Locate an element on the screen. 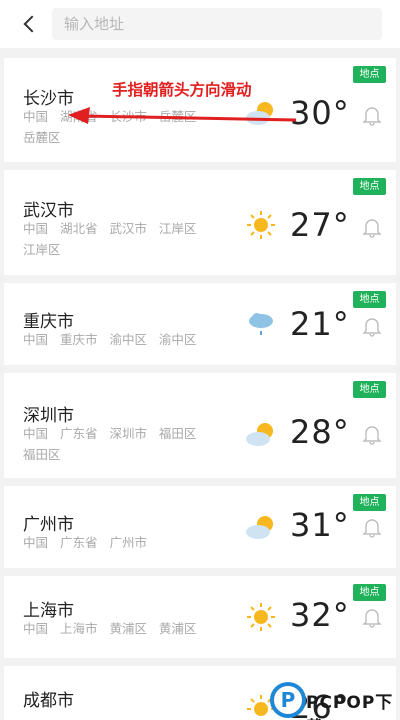  temperature: 32° is located at coordinates (320, 615).